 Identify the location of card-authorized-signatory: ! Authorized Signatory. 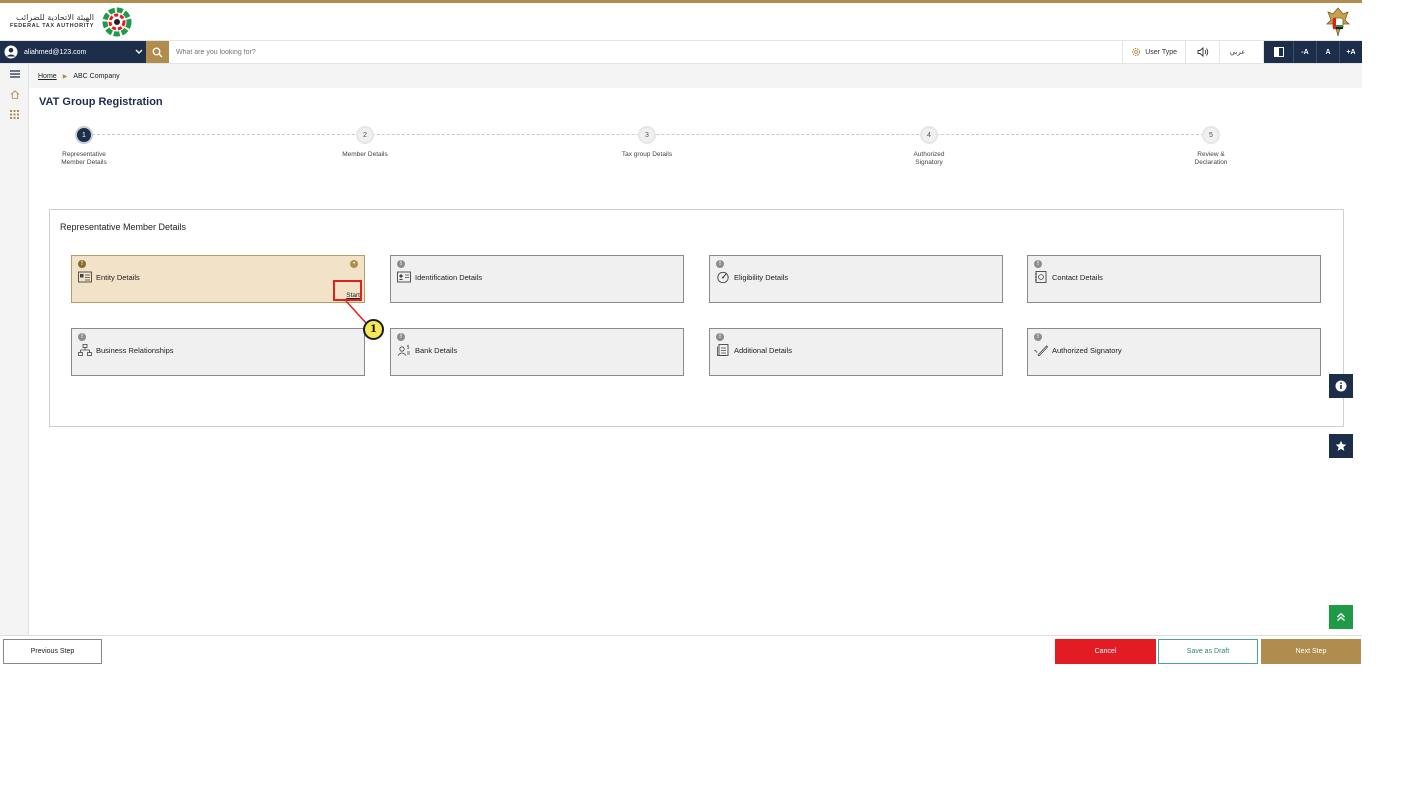
(1174, 352).